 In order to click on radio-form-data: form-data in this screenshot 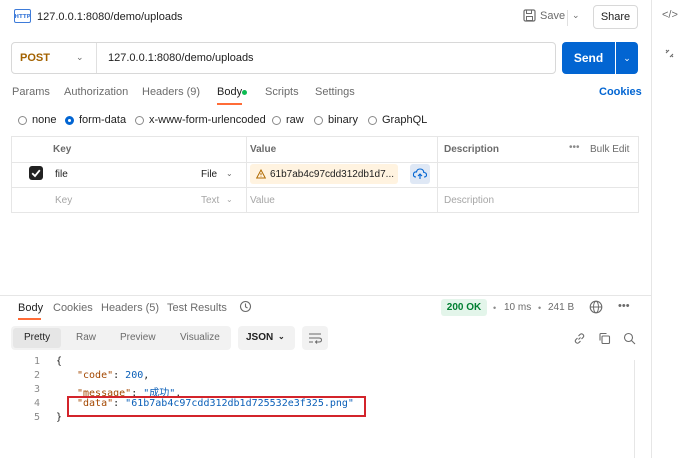, I will do `click(95, 120)`.